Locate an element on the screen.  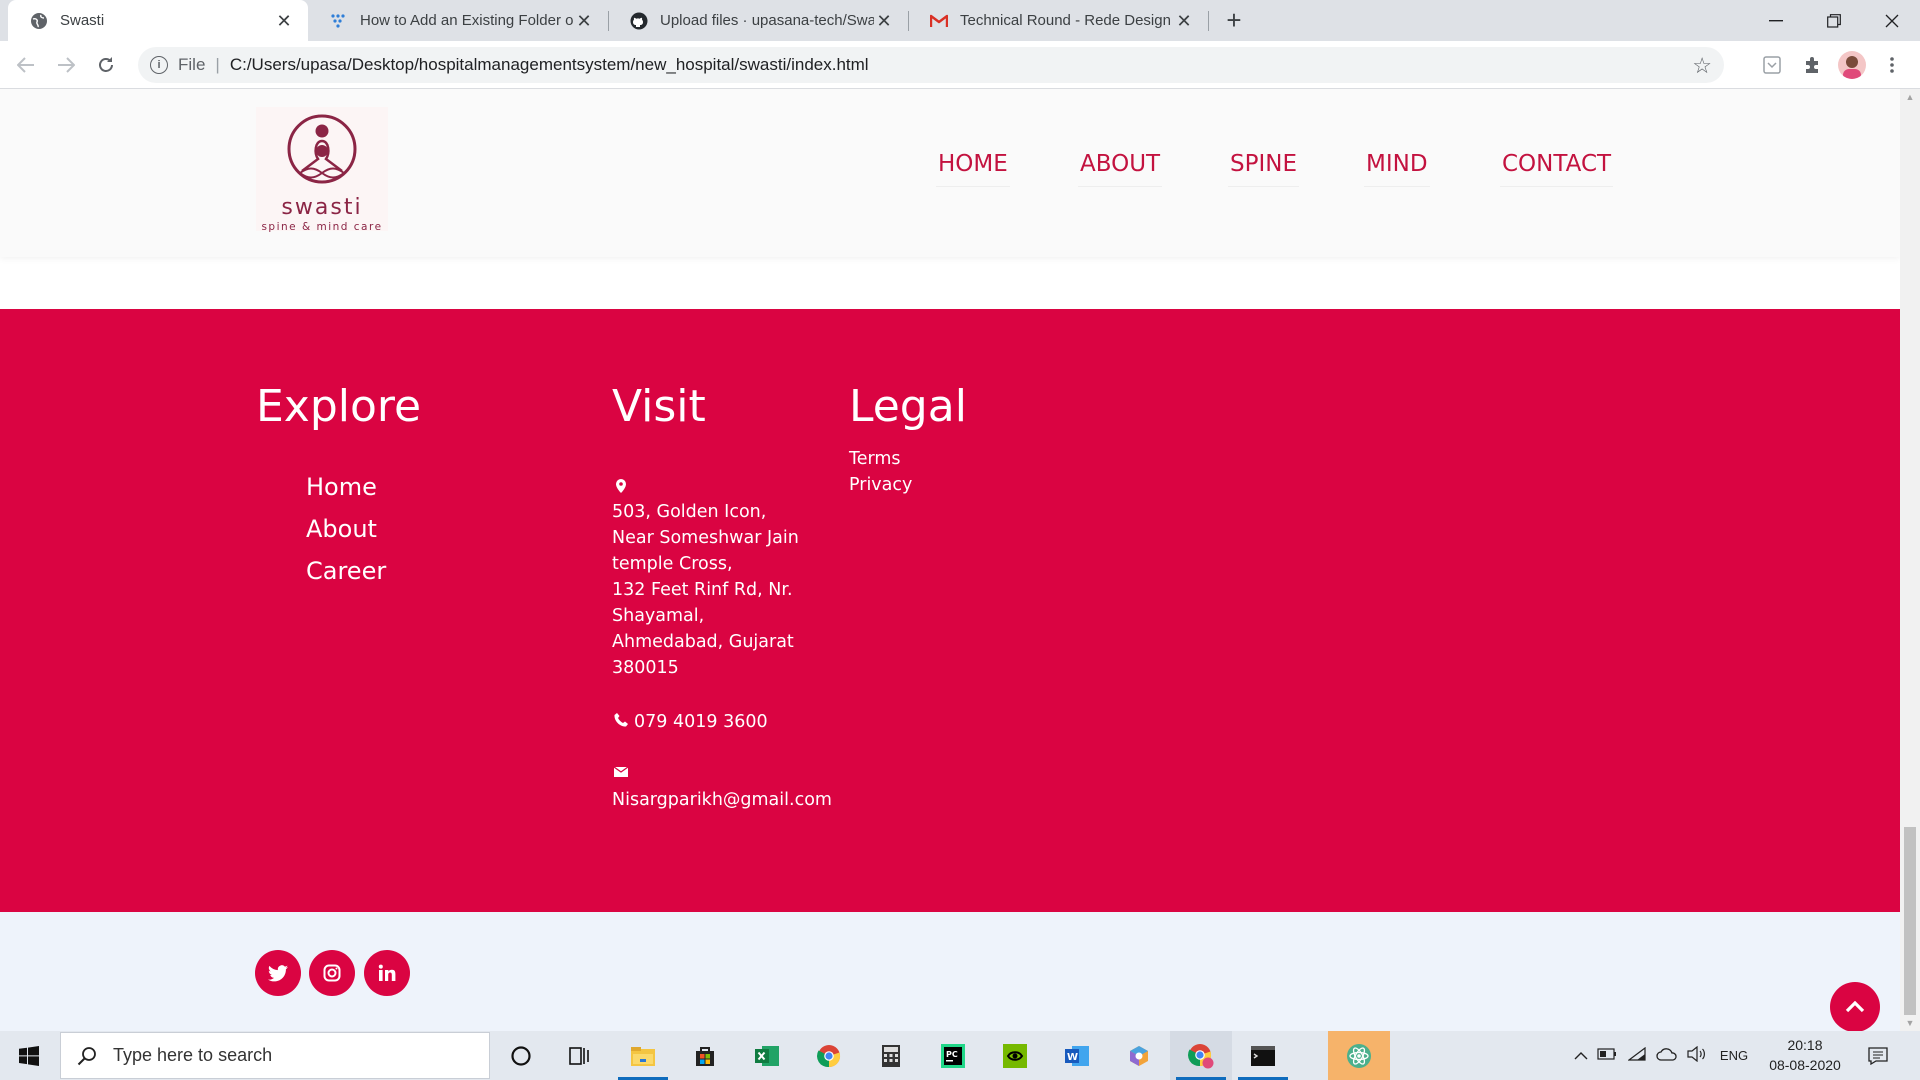
site-logo: swasti spine & mind care is located at coordinates (322, 170).